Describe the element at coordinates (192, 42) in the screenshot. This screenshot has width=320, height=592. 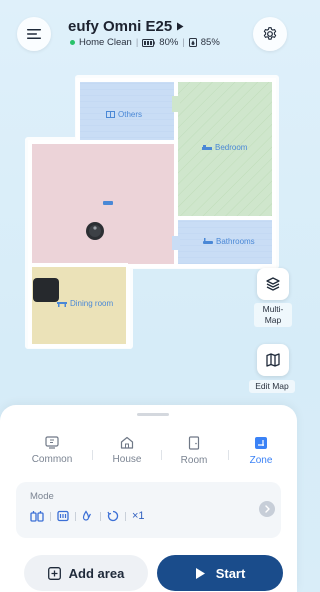
I see `water-tank-icon` at that location.